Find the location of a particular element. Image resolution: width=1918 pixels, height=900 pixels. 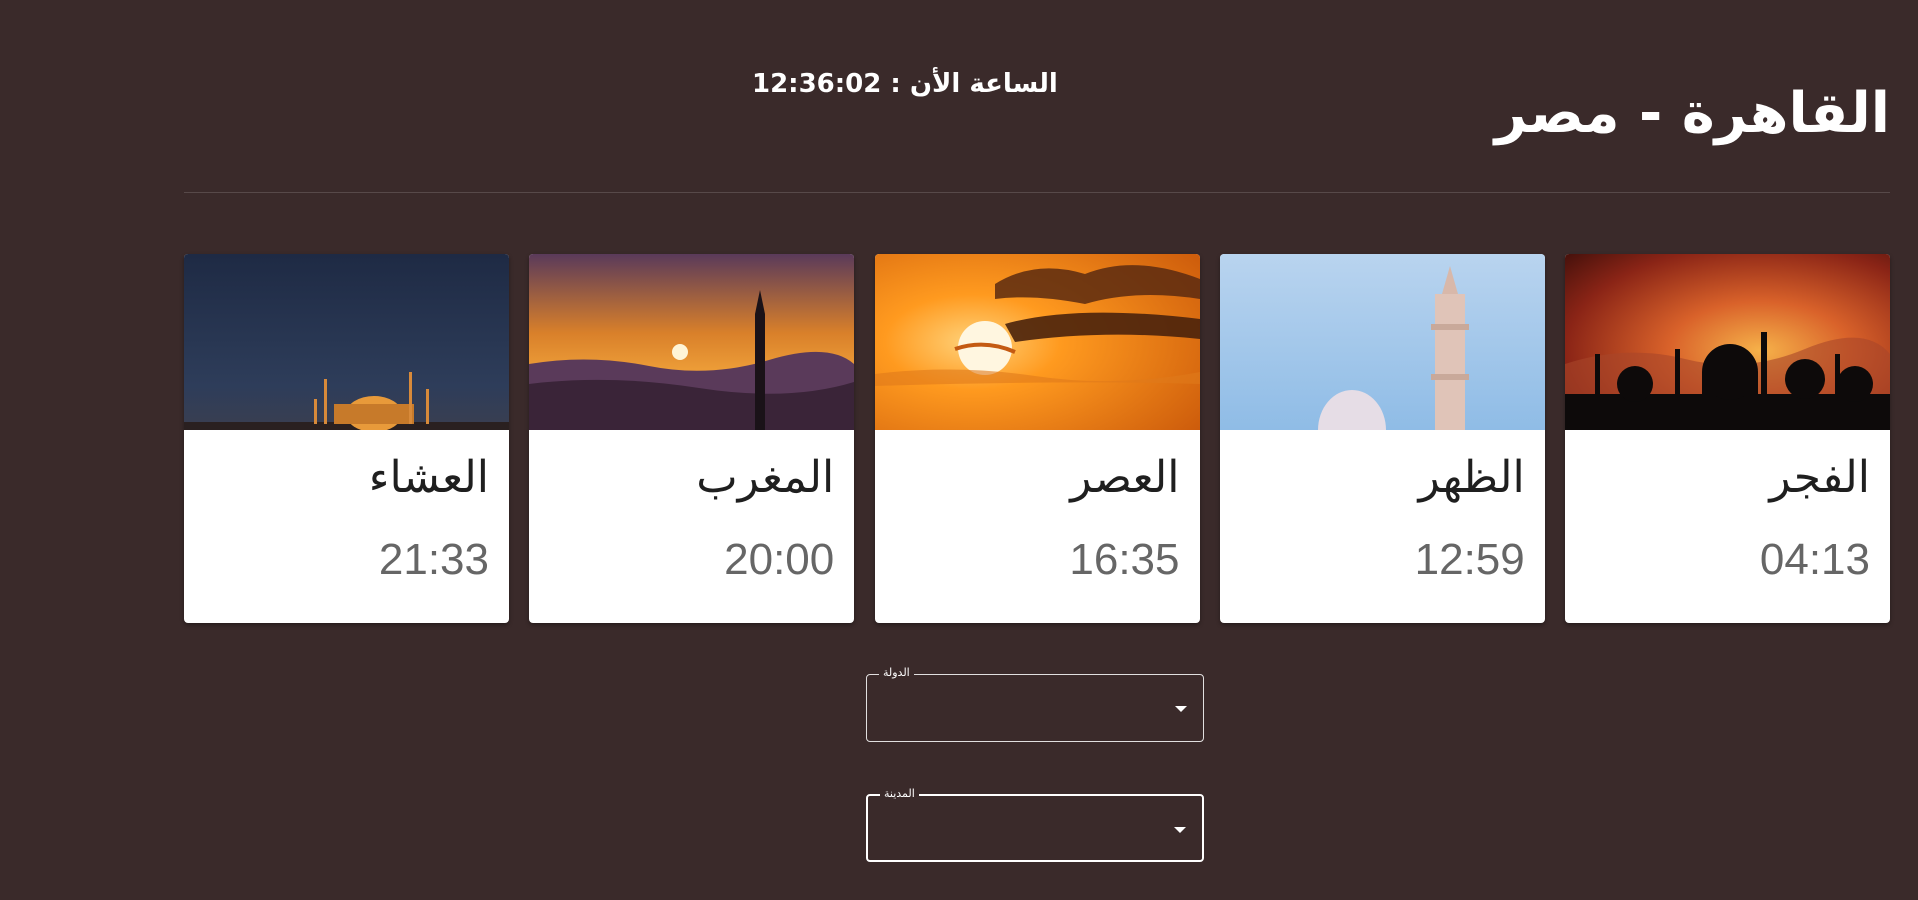

prayer-card-fajr: الفجر 04:13 is located at coordinates (1727, 438).